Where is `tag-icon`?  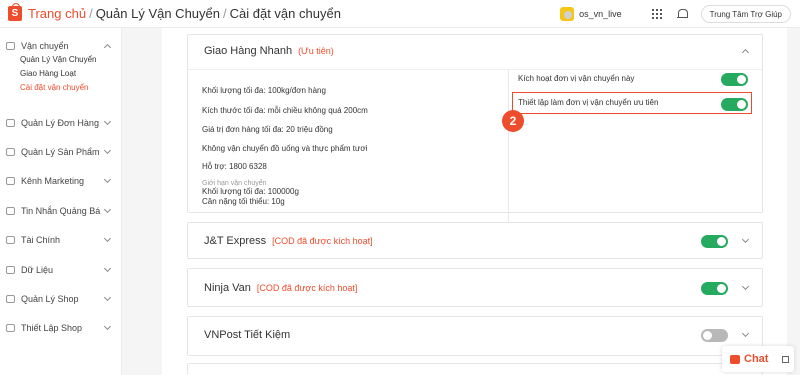 tag-icon is located at coordinates (10, 181).